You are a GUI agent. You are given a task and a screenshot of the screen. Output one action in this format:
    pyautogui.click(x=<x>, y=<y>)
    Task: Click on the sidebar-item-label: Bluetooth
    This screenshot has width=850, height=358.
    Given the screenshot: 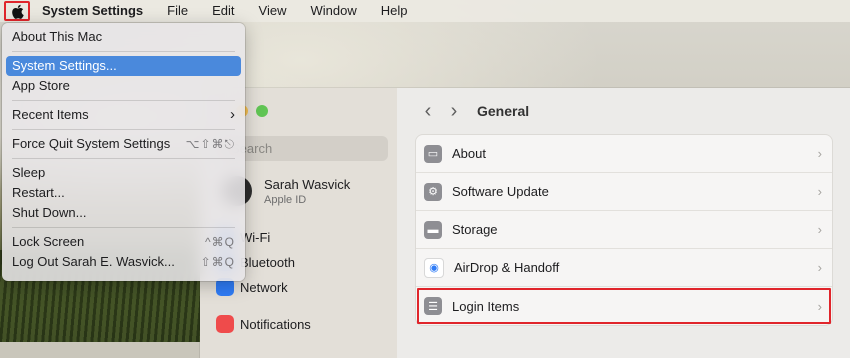 What is the action you would take?
    pyautogui.click(x=267, y=262)
    